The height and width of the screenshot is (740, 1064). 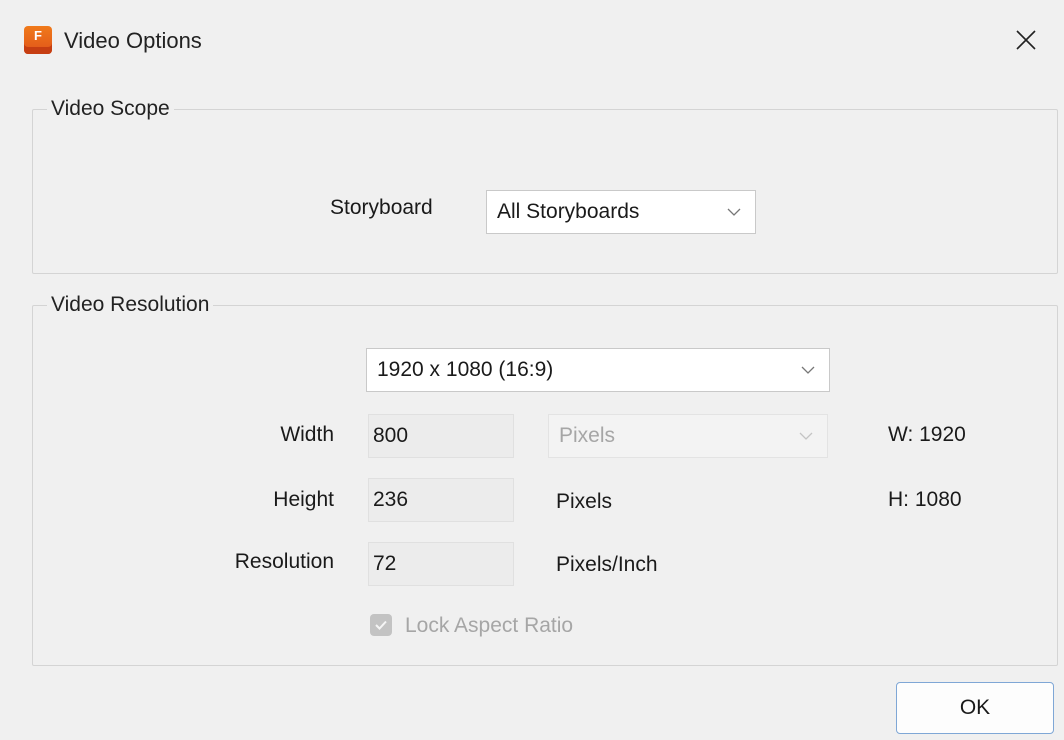 What do you see at coordinates (133, 40) in the screenshot?
I see `window-title: Video Options` at bounding box center [133, 40].